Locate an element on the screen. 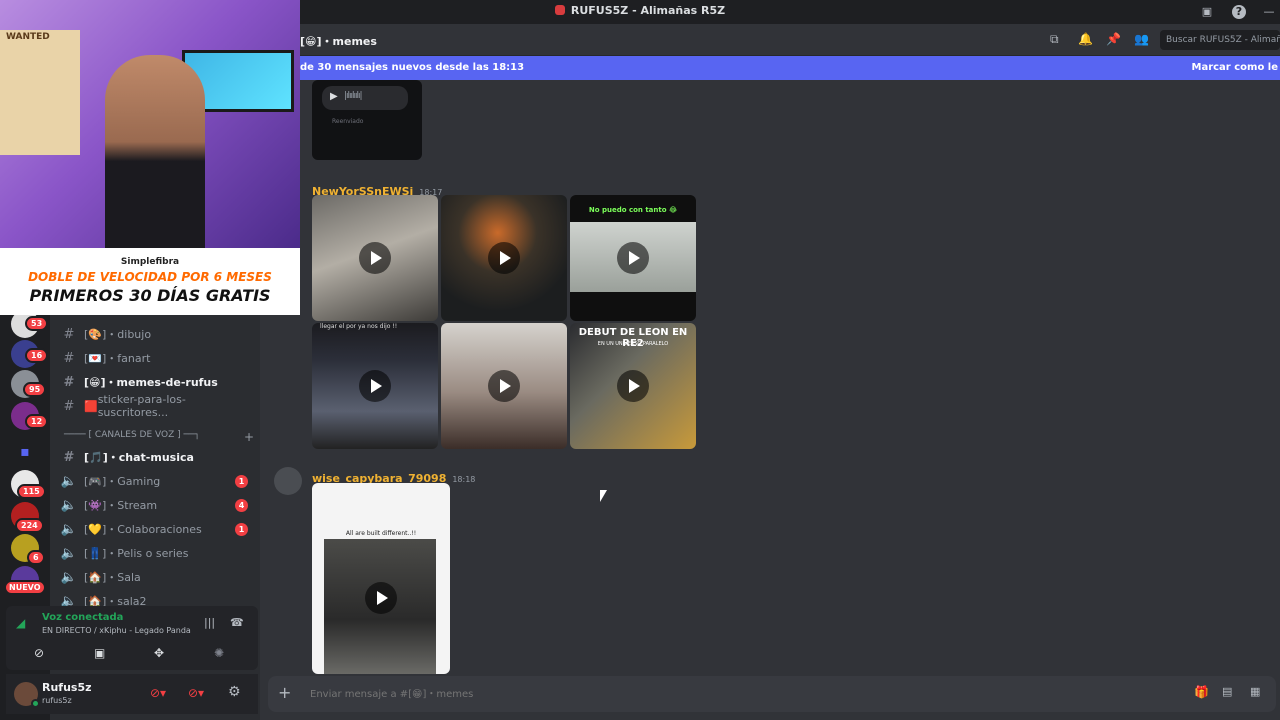  channel-fanart: # [💌]・ fanart is located at coordinates (158, 358).